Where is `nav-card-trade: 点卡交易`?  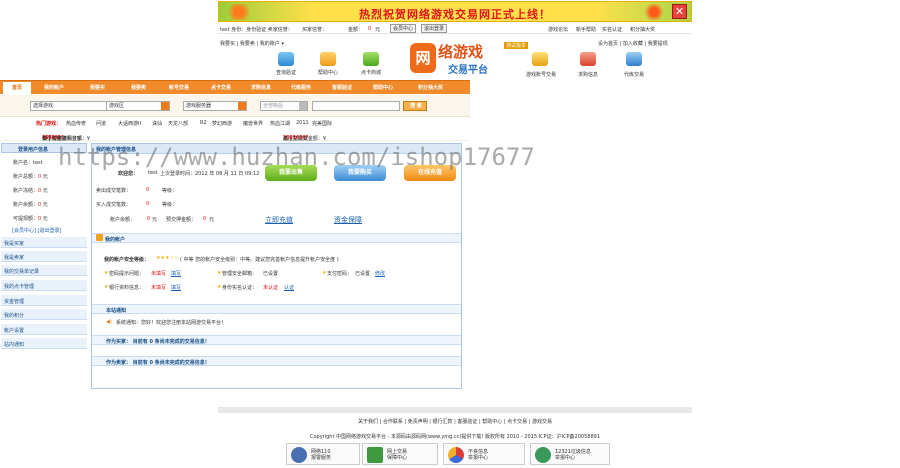 nav-card-trade: 点卡交易 is located at coordinates (221, 87).